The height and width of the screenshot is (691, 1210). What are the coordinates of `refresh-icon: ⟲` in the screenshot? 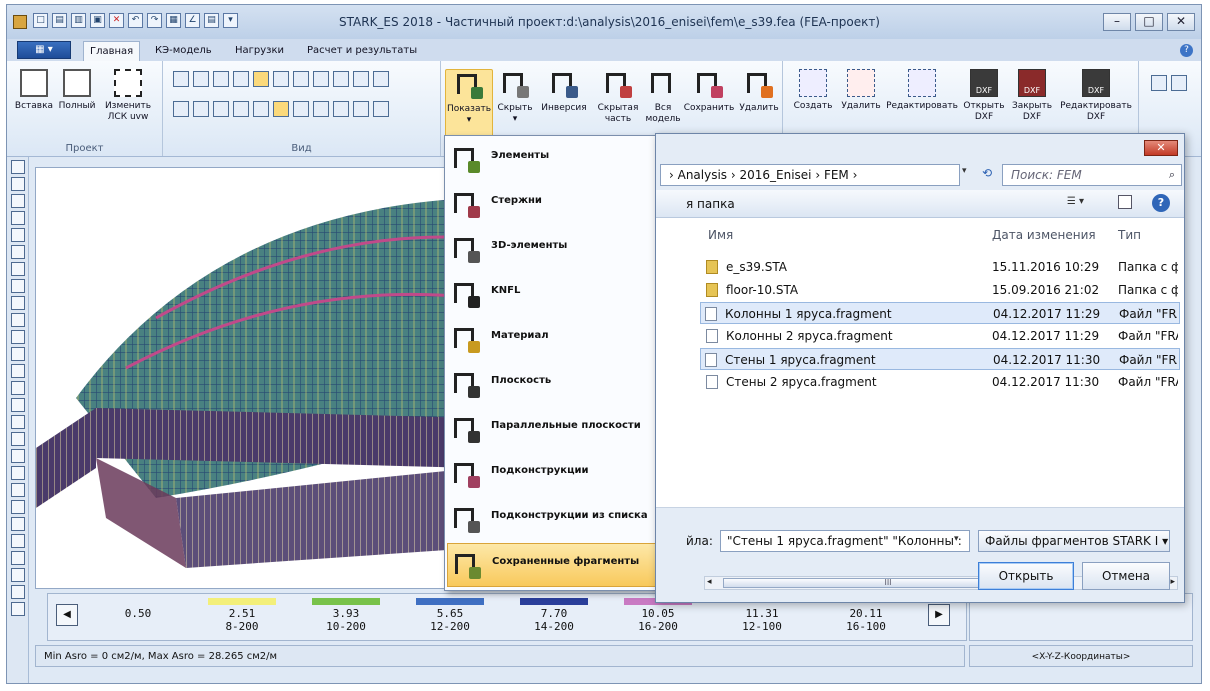 It's located at (987, 173).